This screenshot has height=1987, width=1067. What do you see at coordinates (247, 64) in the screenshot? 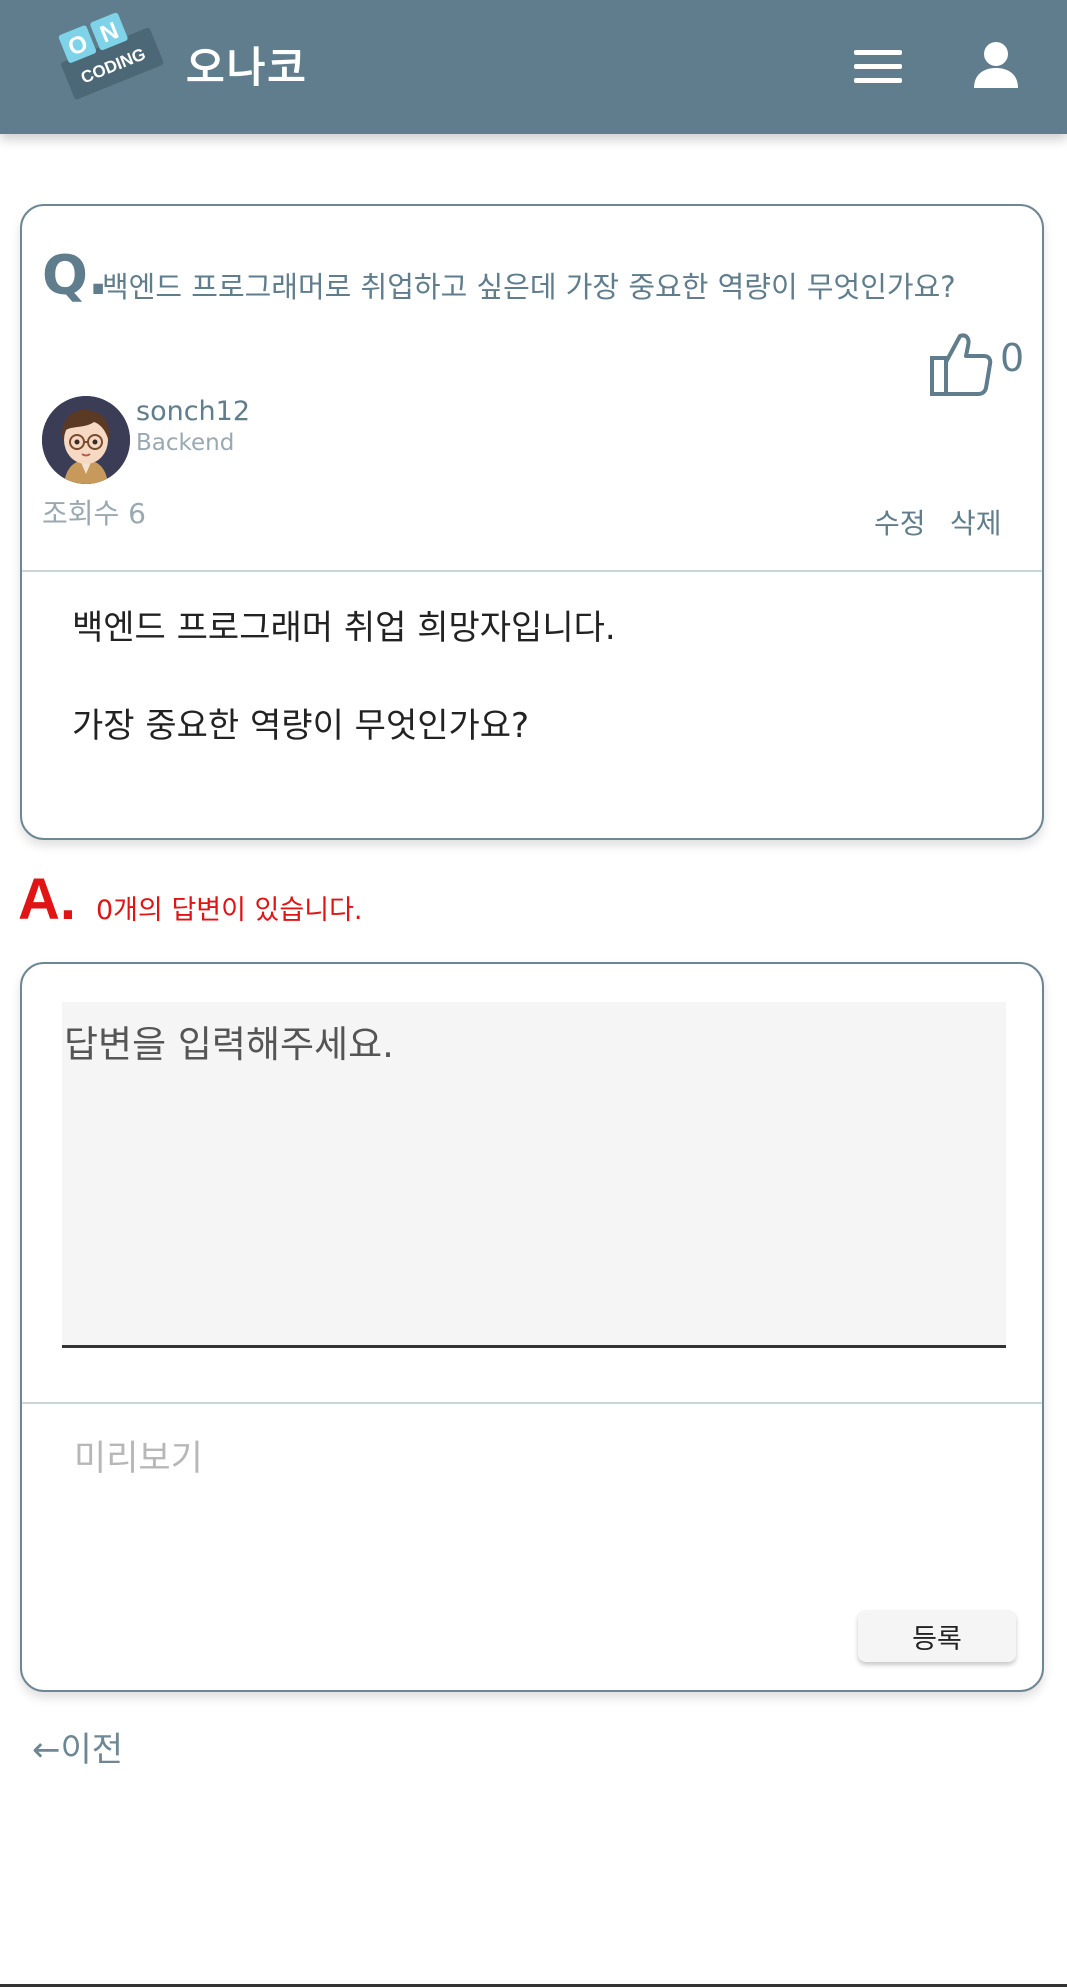
I see `brand-name: 오나코` at bounding box center [247, 64].